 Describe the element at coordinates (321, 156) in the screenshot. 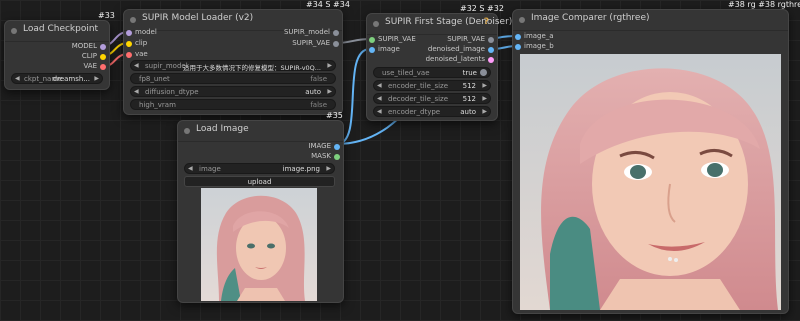

I see `output-mask-label: MASK` at that location.